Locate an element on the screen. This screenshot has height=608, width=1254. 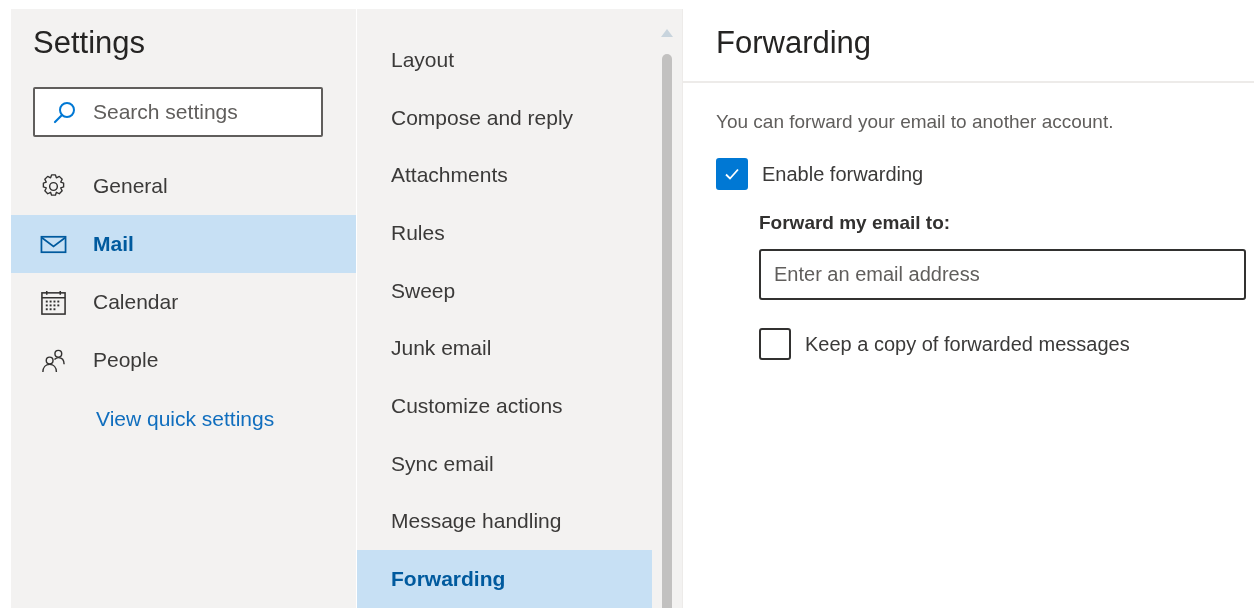
submenu-item: Sync email is located at coordinates (504, 463).